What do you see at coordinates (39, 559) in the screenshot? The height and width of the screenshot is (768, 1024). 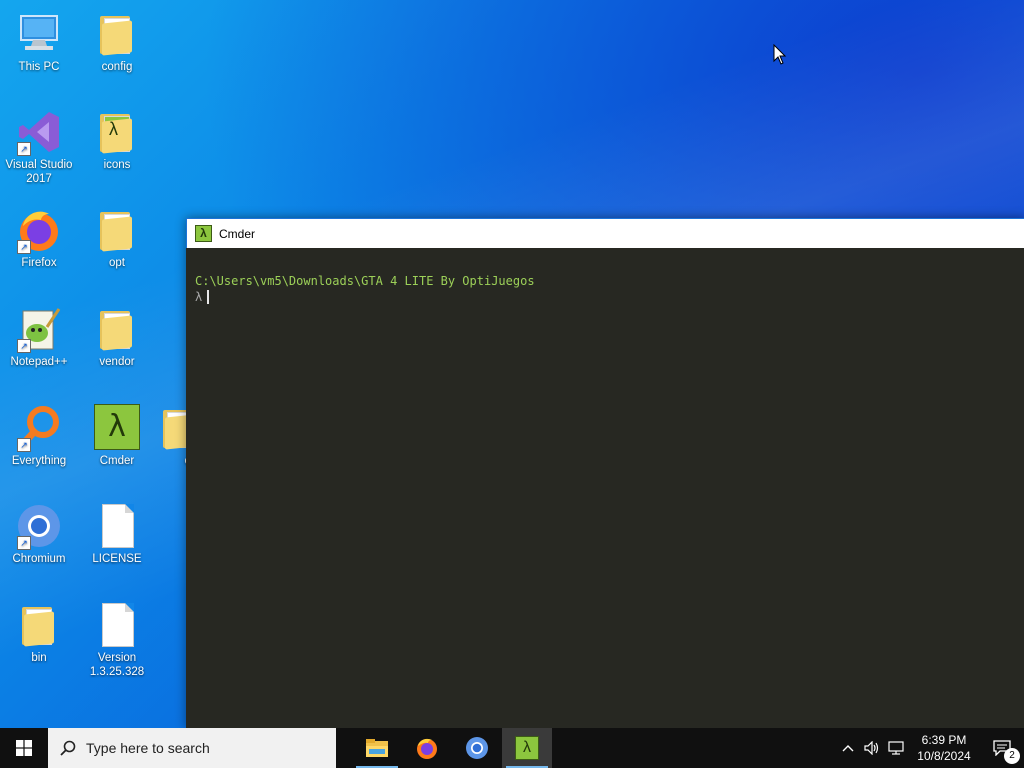 I see `desktop-icon-label: Chromium` at bounding box center [39, 559].